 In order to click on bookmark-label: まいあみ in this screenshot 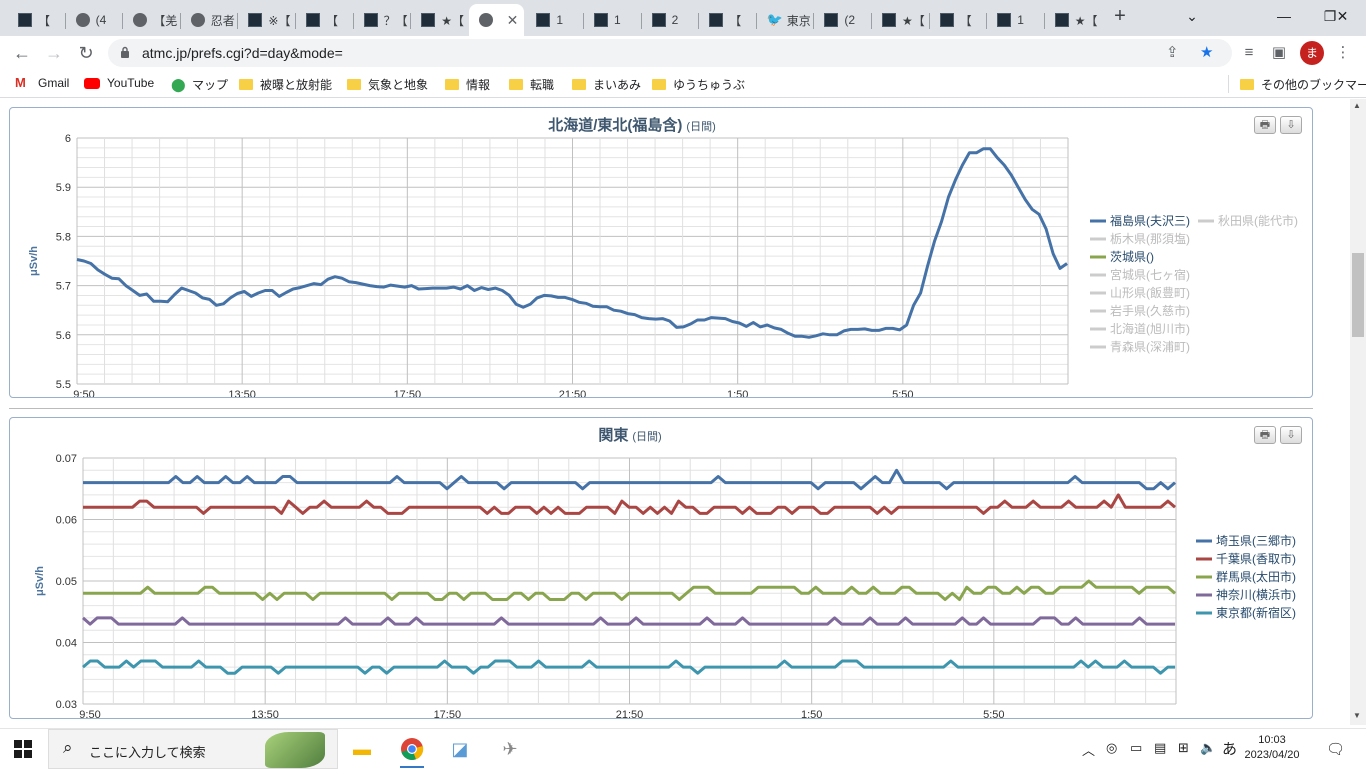, I will do `click(617, 85)`.